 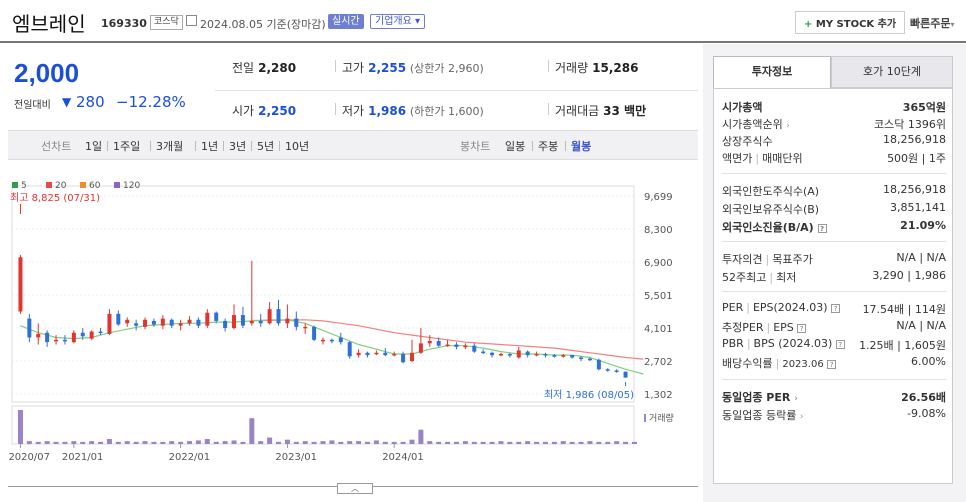 What do you see at coordinates (56, 146) in the screenshot?
I see `line-chart-label: 선차트` at bounding box center [56, 146].